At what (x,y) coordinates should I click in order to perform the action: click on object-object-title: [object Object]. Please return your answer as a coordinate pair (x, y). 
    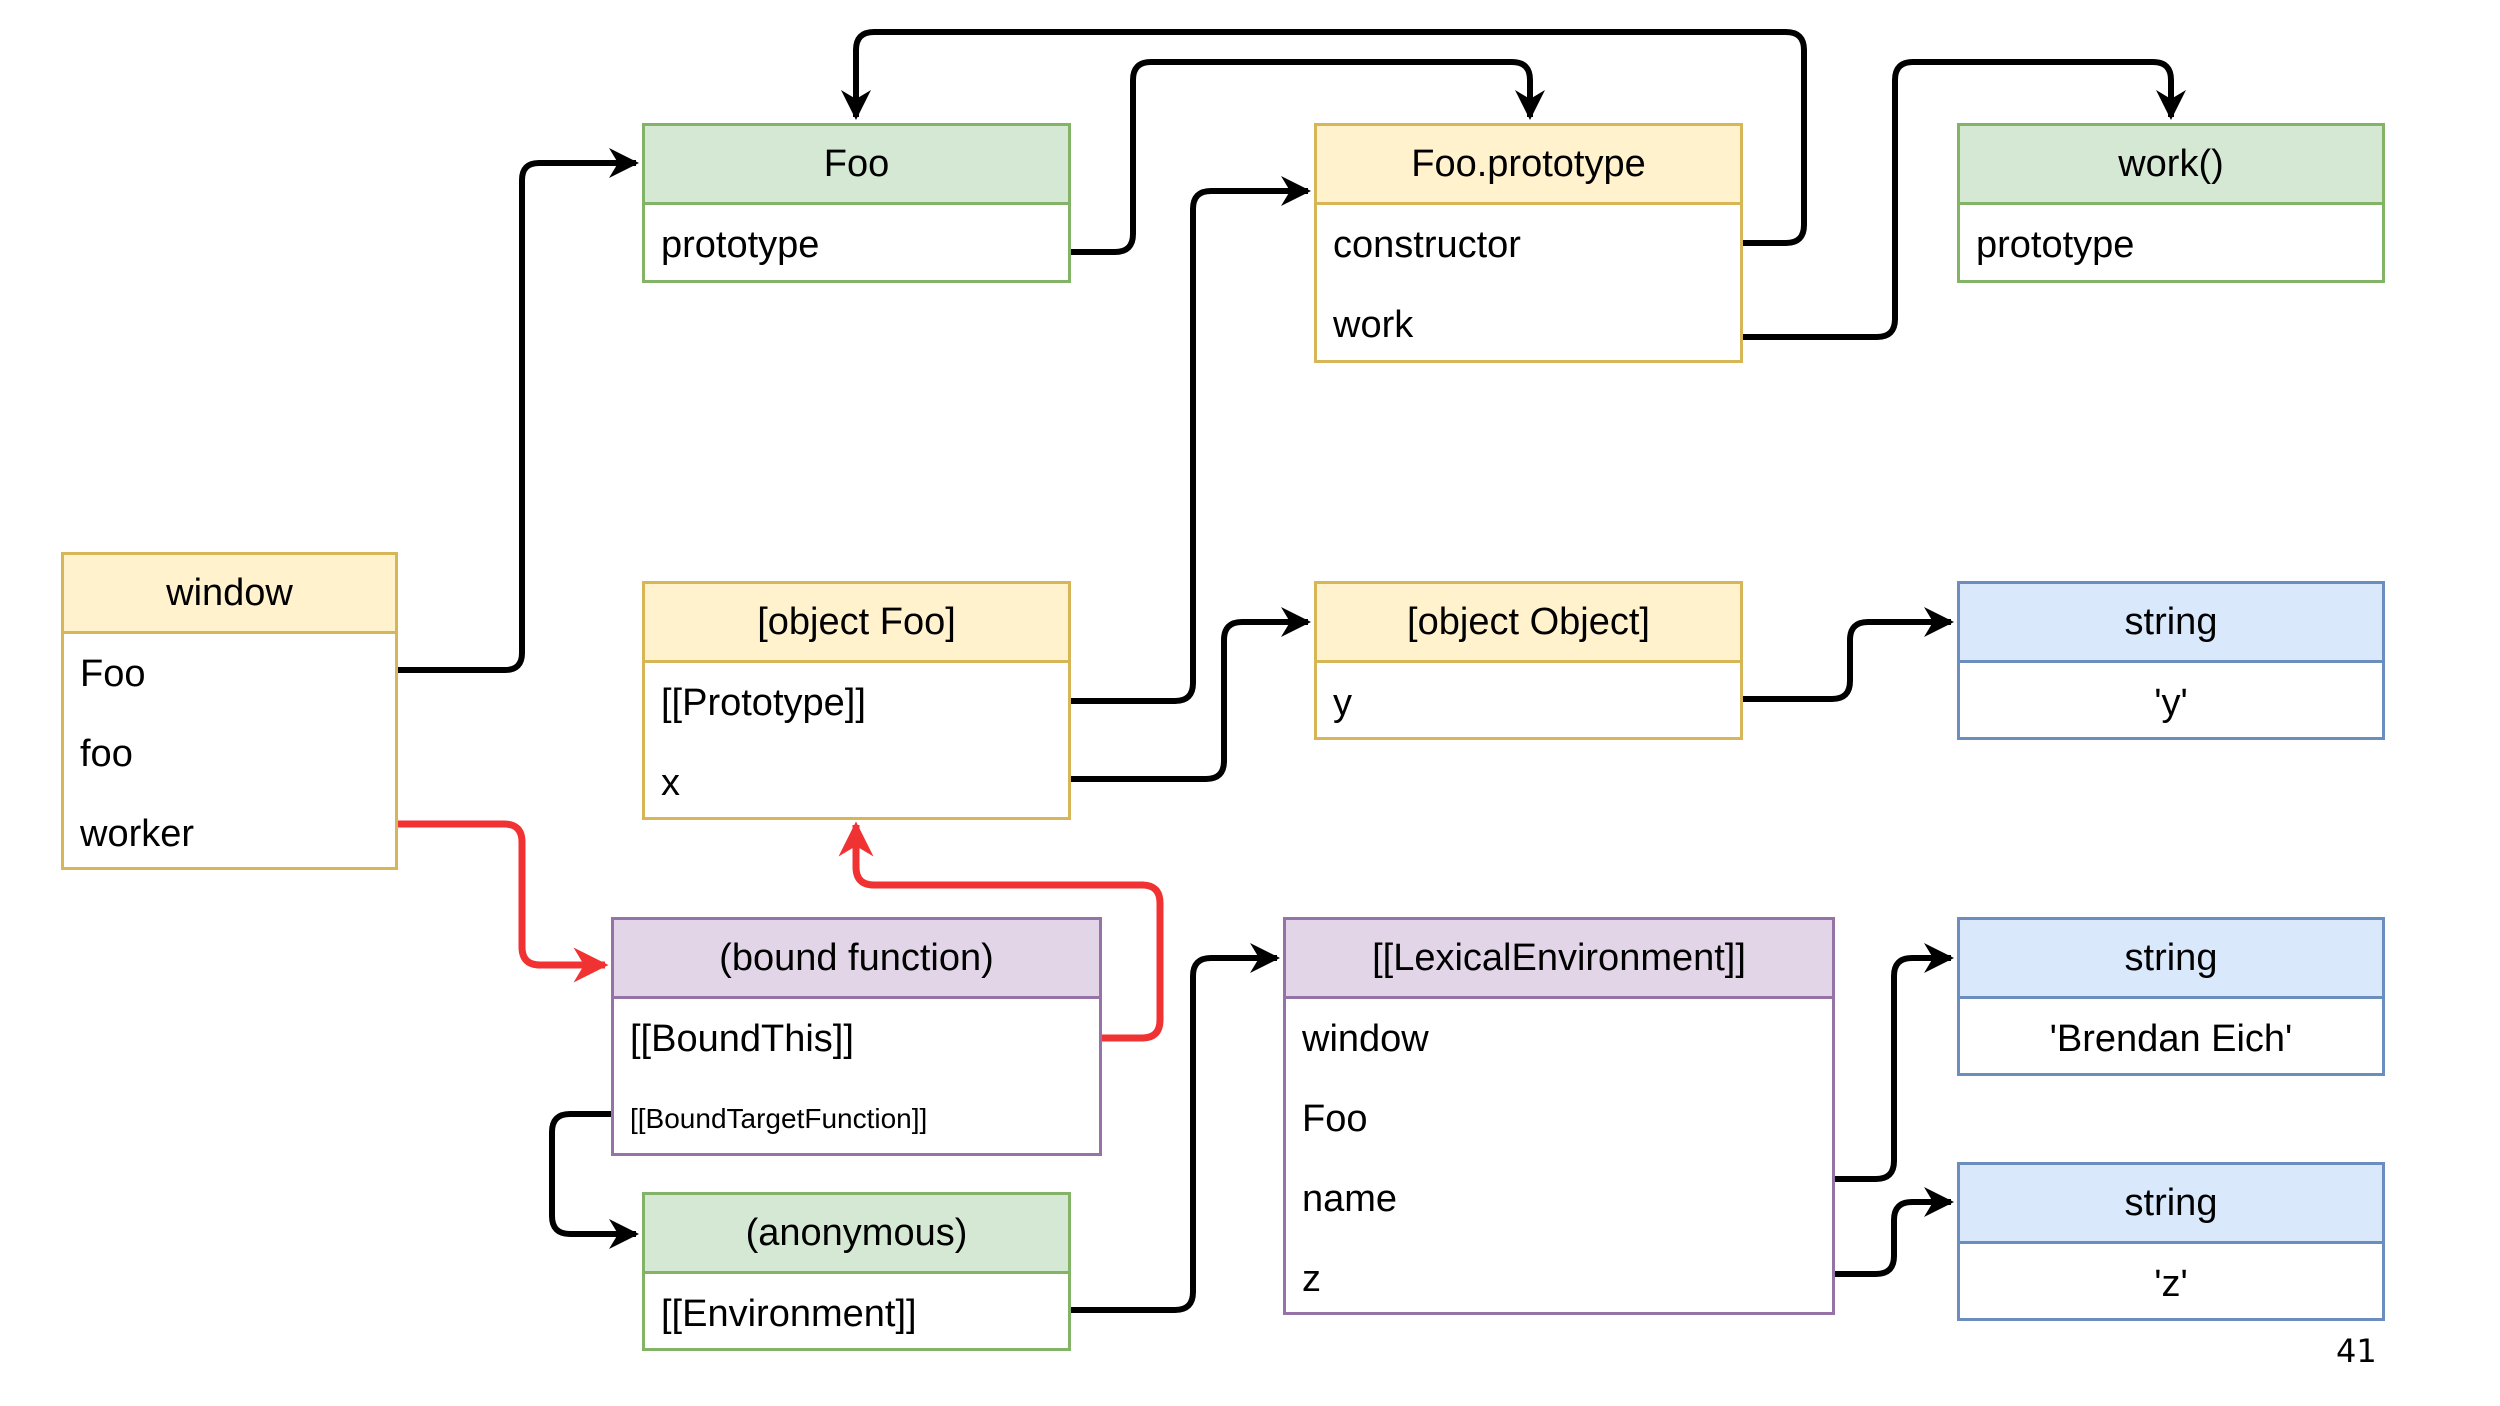
    Looking at the image, I should click on (1528, 623).